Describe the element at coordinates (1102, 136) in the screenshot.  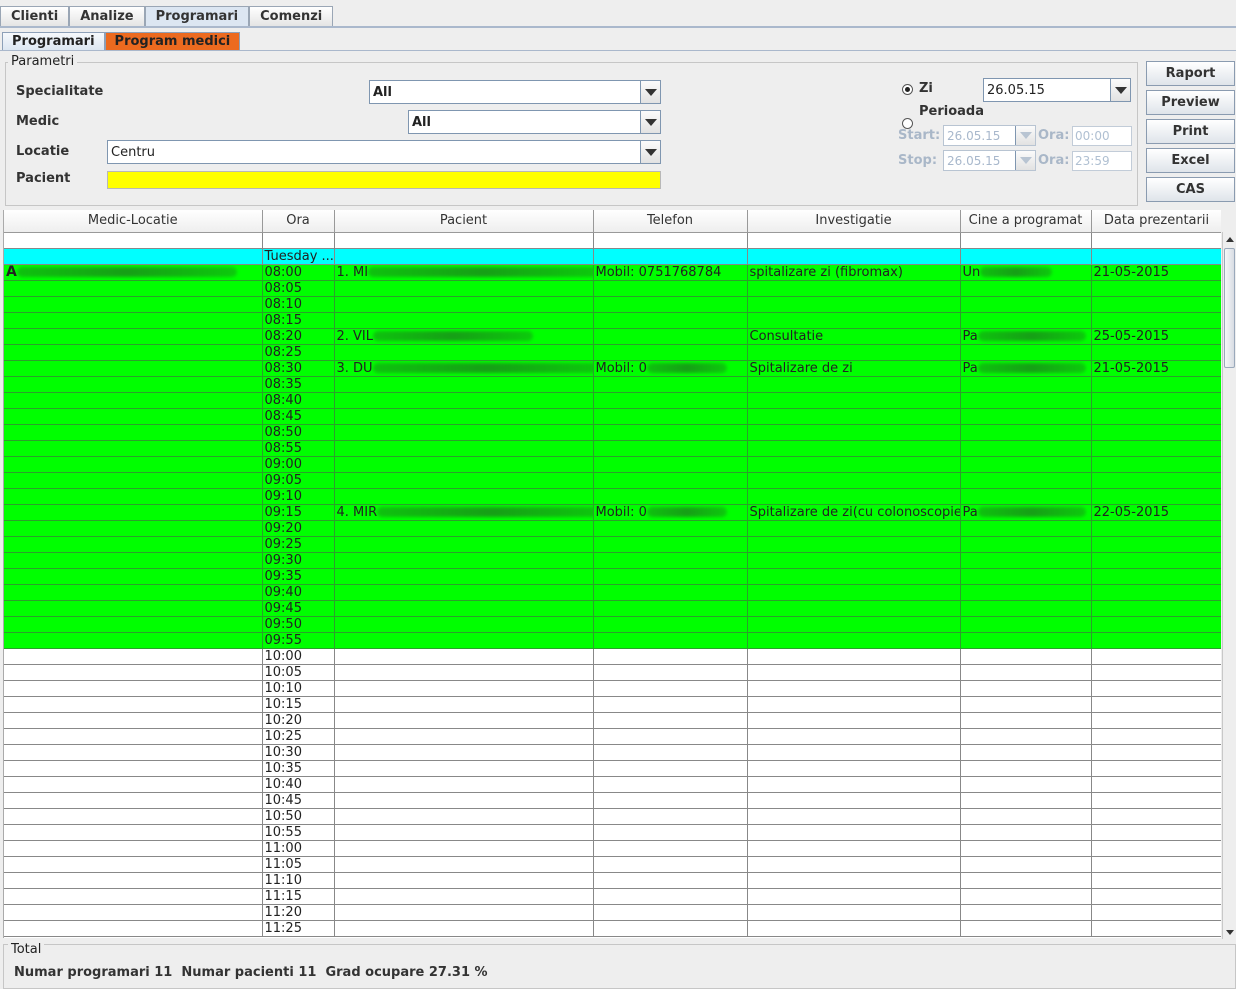
I see `ora-start-input: 00:00` at that location.